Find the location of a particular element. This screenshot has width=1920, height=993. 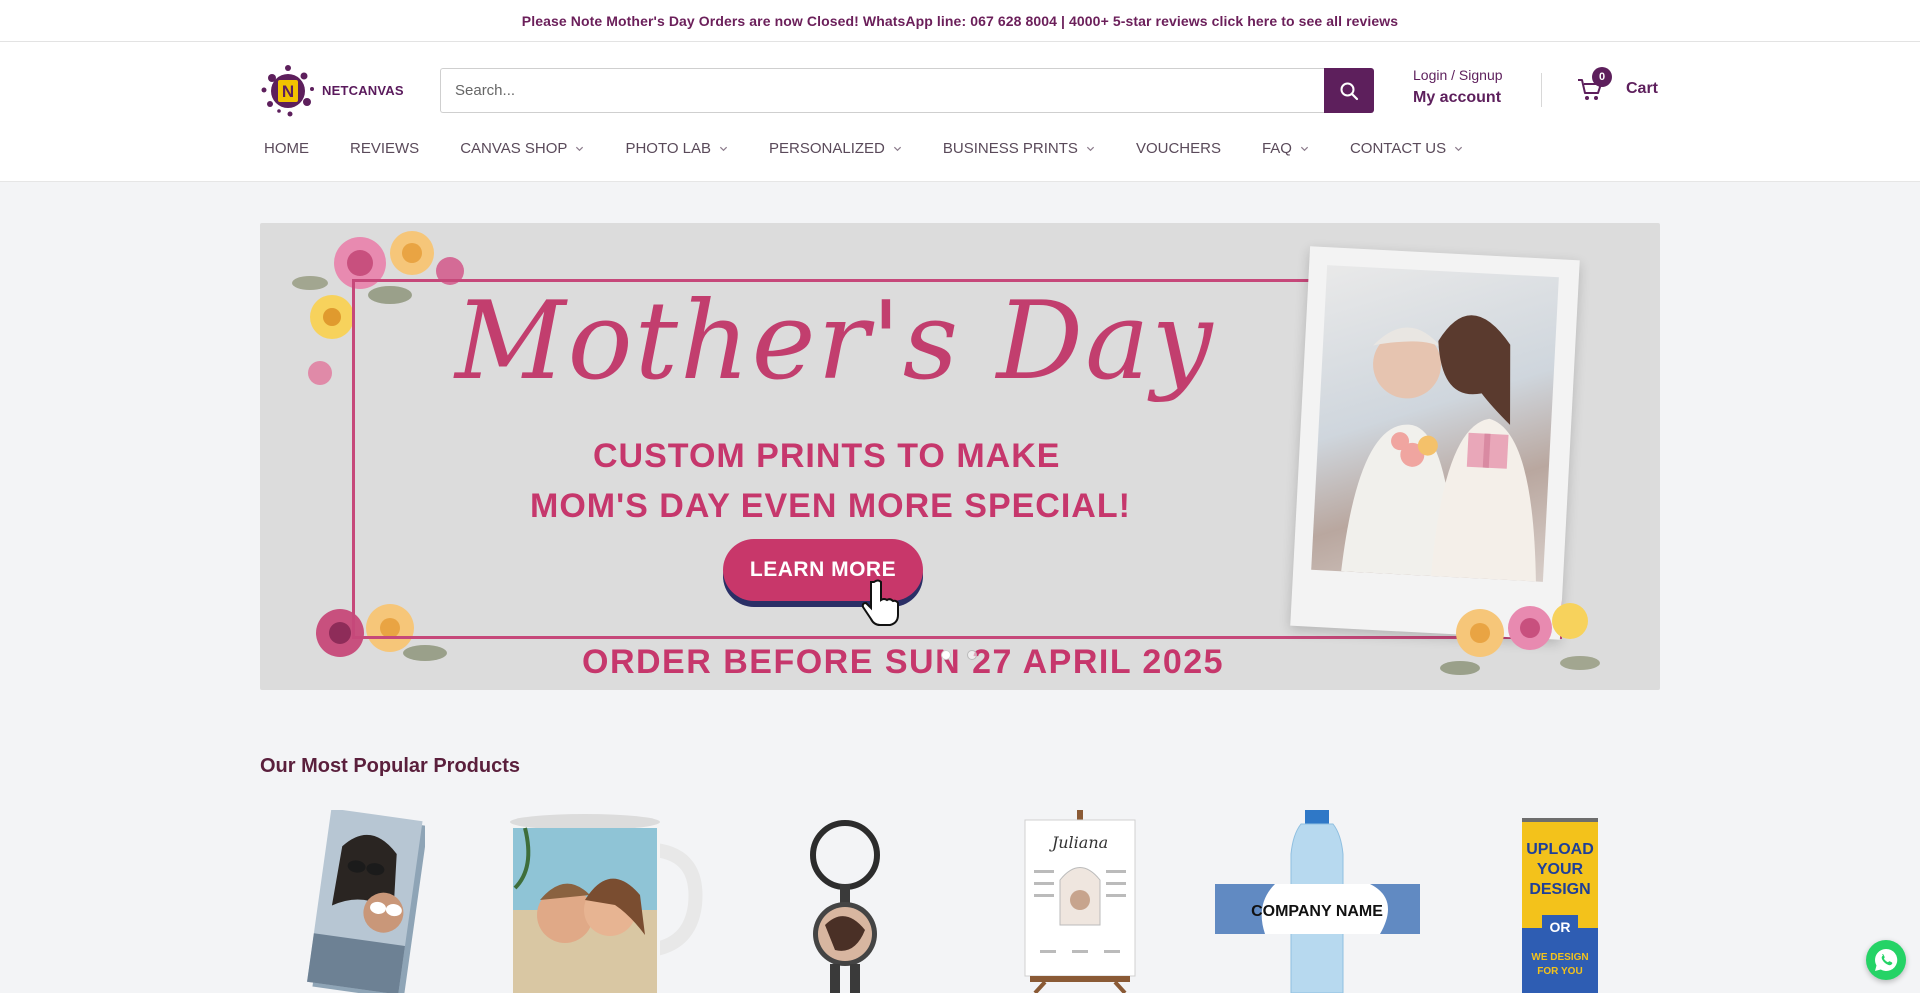

cart-label: Cart is located at coordinates (1642, 89).